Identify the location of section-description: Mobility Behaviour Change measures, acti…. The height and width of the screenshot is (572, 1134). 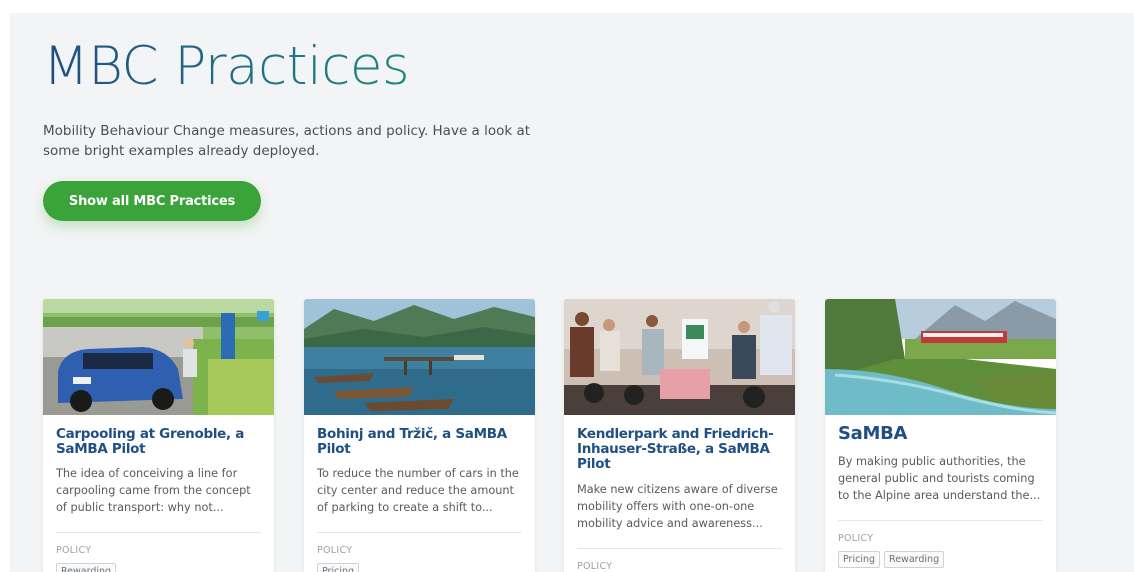
(287, 141).